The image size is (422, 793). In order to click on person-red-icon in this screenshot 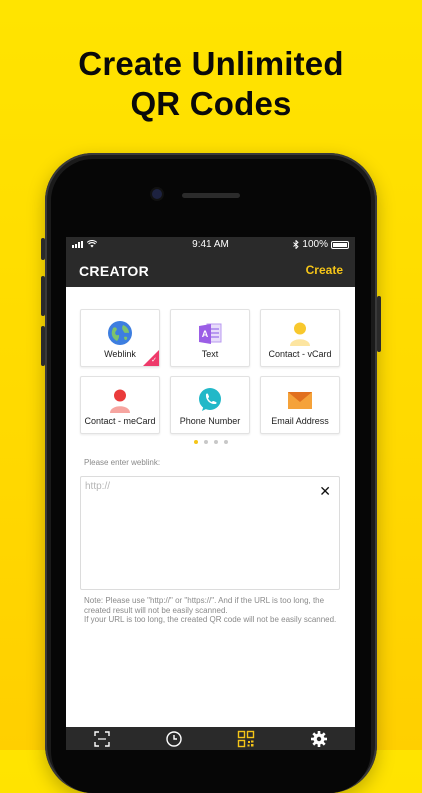, I will do `click(120, 400)`.